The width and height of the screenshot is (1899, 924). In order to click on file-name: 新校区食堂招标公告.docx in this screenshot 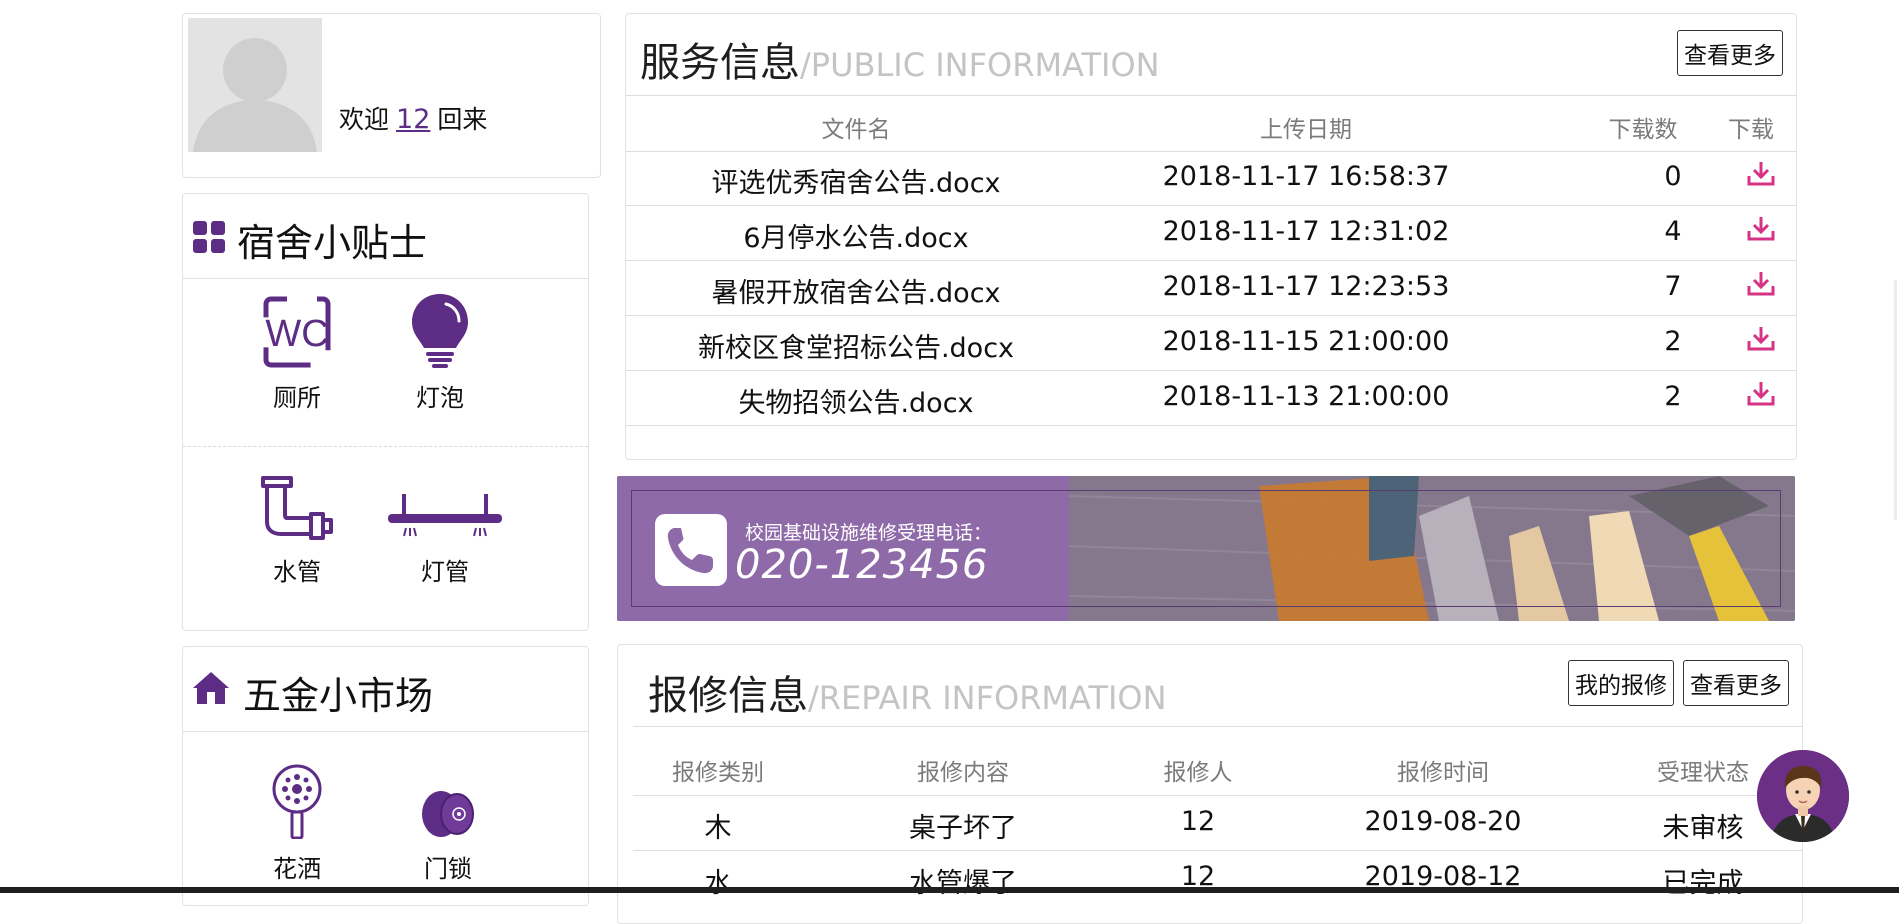, I will do `click(856, 345)`.